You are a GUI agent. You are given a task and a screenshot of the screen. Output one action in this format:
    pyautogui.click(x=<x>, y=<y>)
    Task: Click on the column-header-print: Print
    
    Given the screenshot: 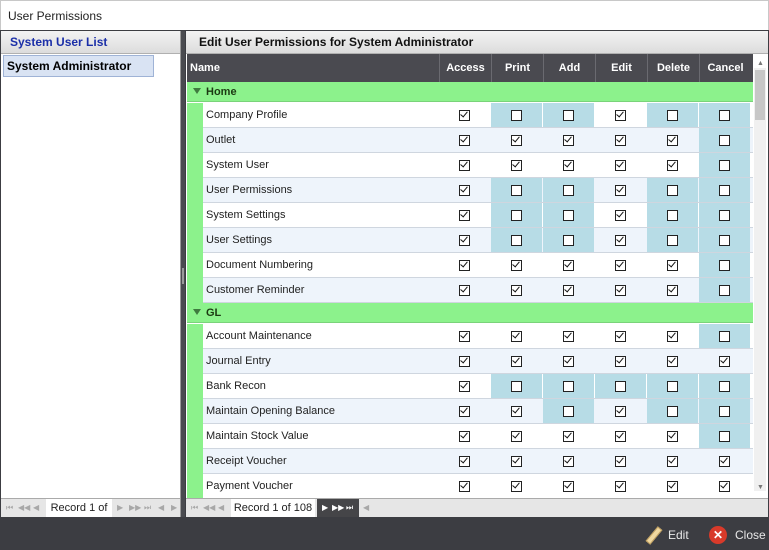 What is the action you would take?
    pyautogui.click(x=517, y=68)
    